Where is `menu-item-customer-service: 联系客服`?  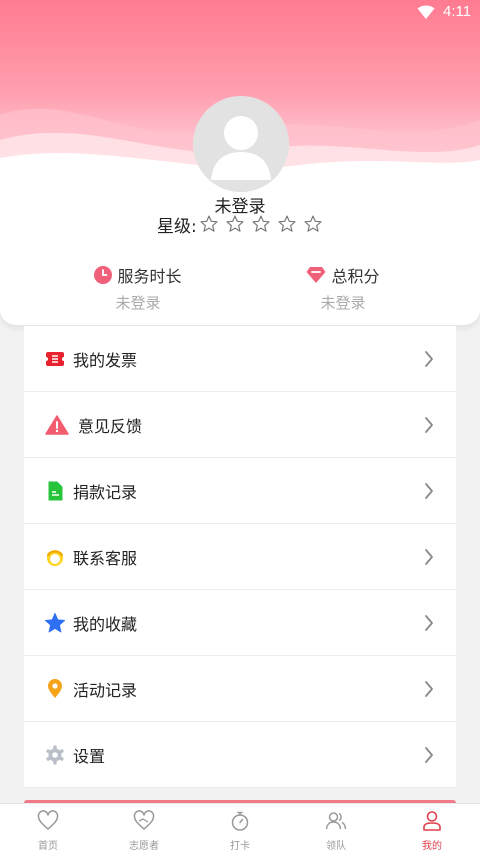 menu-item-customer-service: 联系客服 is located at coordinates (240, 557).